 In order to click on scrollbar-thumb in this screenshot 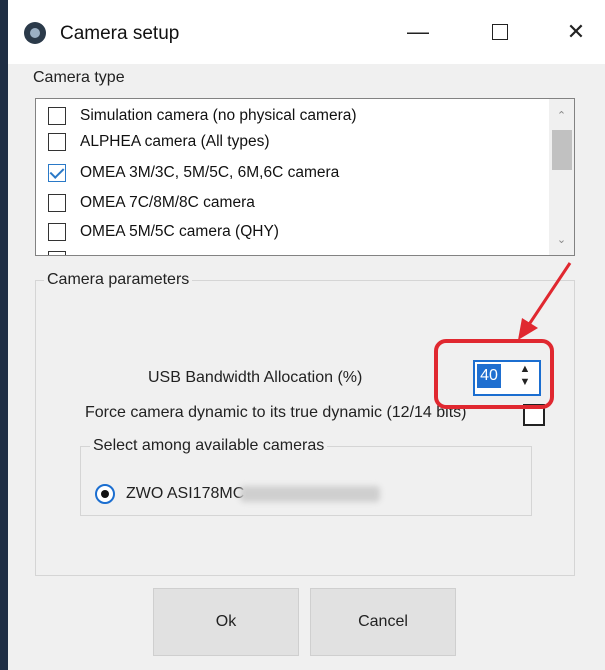, I will do `click(562, 150)`.